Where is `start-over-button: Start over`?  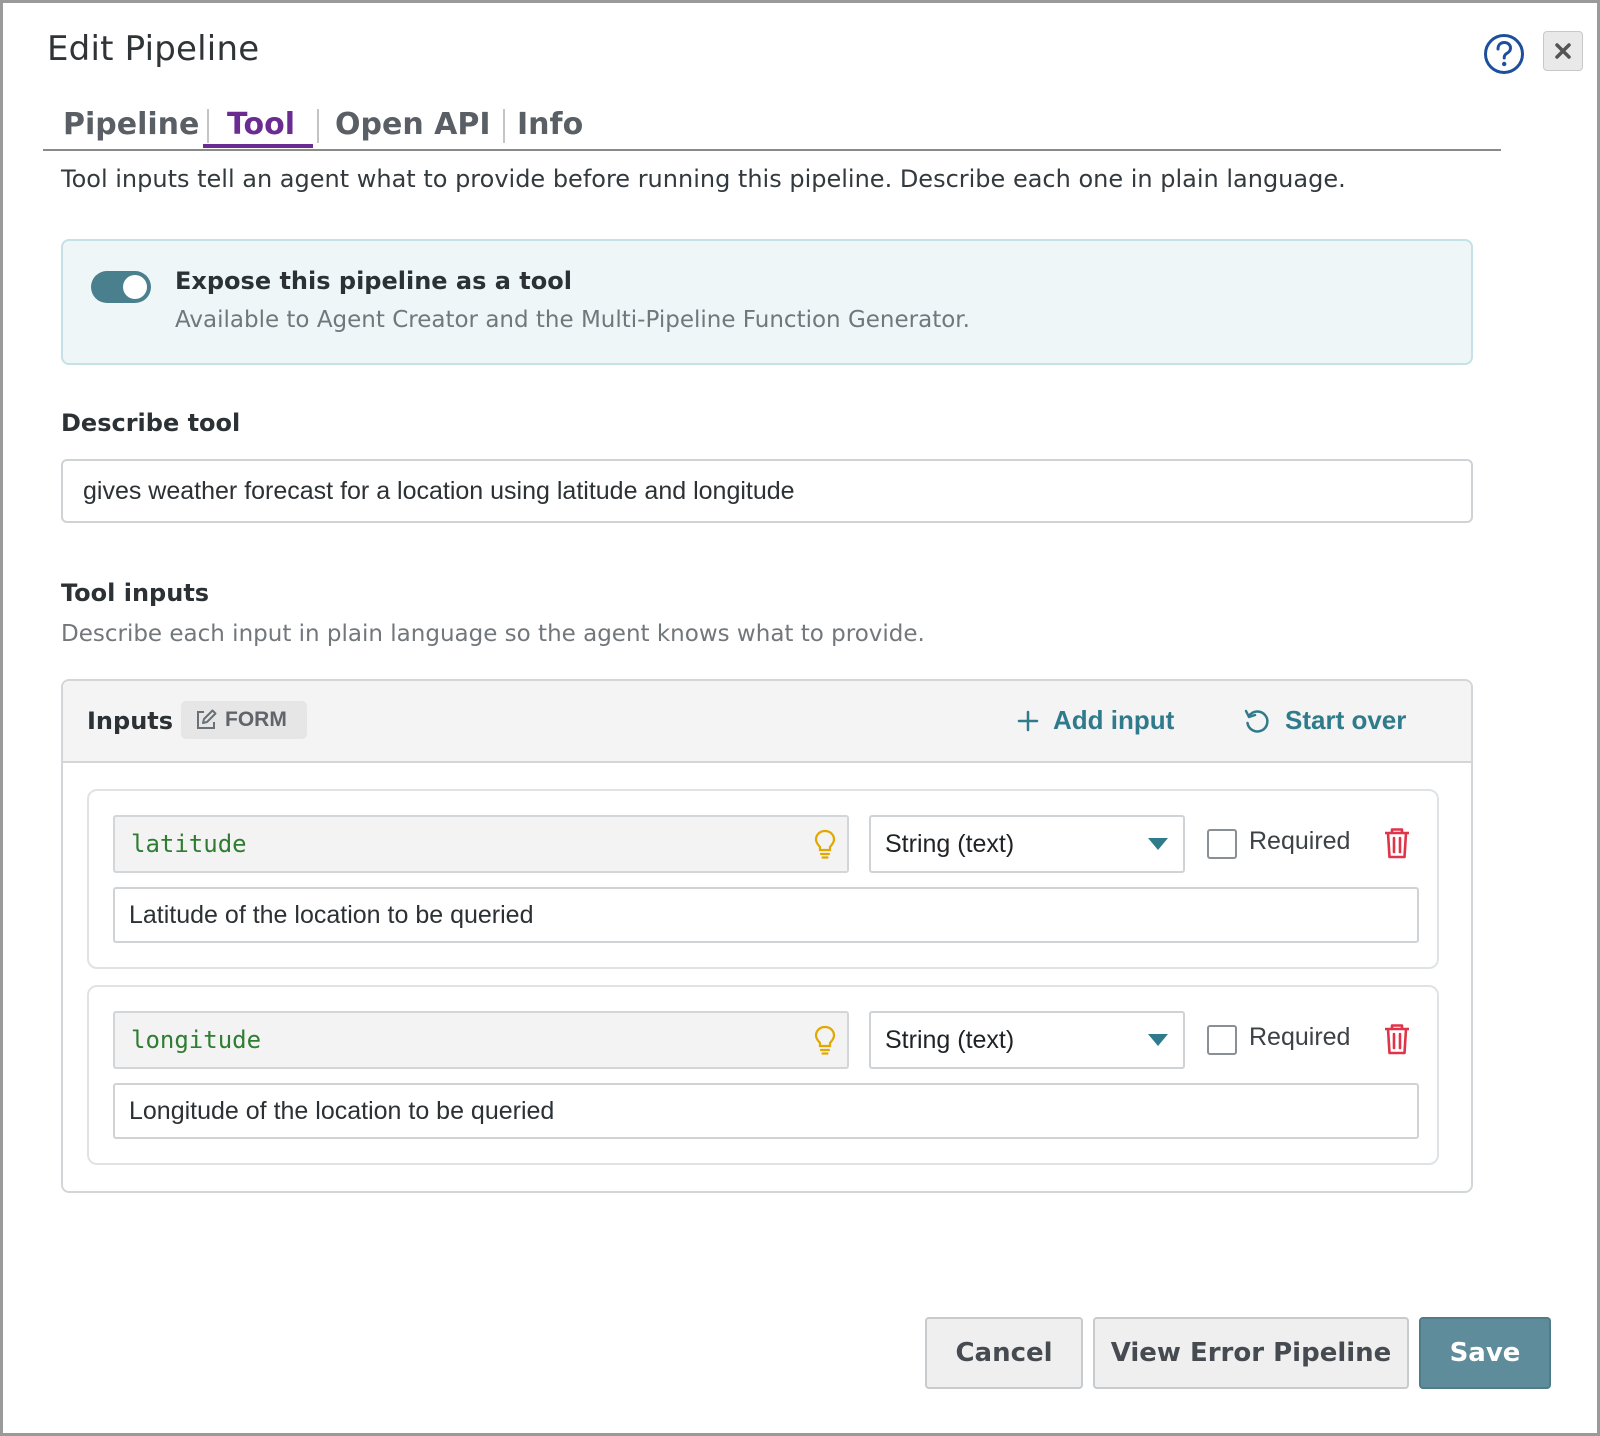 start-over-button: Start over is located at coordinates (1324, 720).